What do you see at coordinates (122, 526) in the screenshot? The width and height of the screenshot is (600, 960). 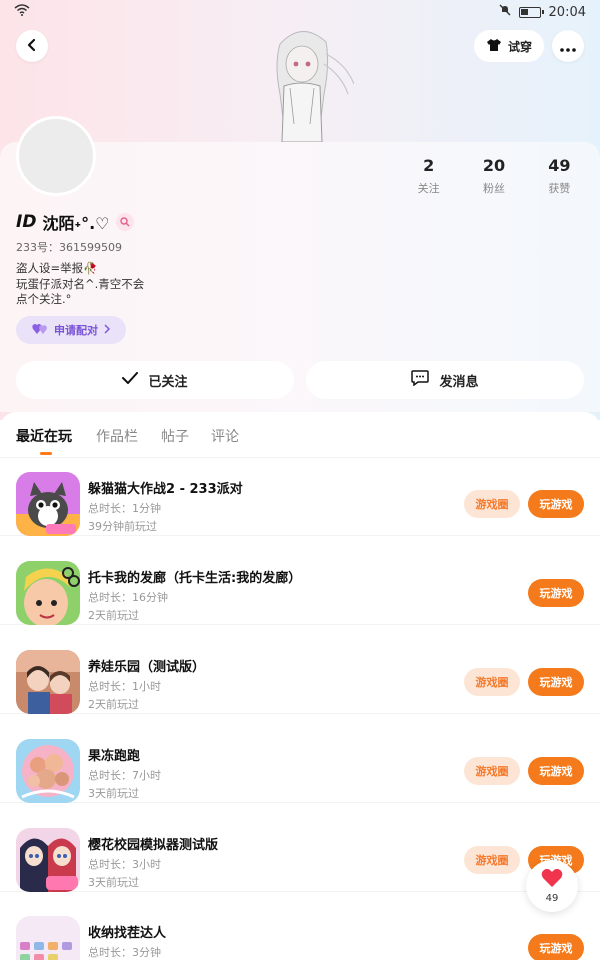 I see `game-last-played: 39分钟前玩过` at bounding box center [122, 526].